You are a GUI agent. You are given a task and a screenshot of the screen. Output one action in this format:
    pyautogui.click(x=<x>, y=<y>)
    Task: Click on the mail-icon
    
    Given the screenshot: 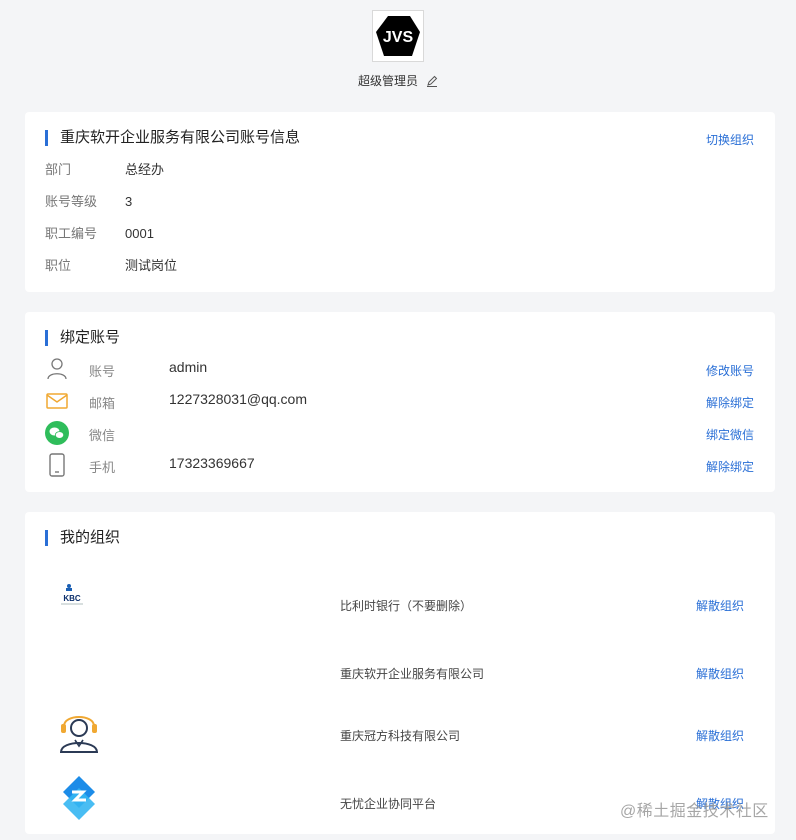 What is the action you would take?
    pyautogui.click(x=57, y=401)
    